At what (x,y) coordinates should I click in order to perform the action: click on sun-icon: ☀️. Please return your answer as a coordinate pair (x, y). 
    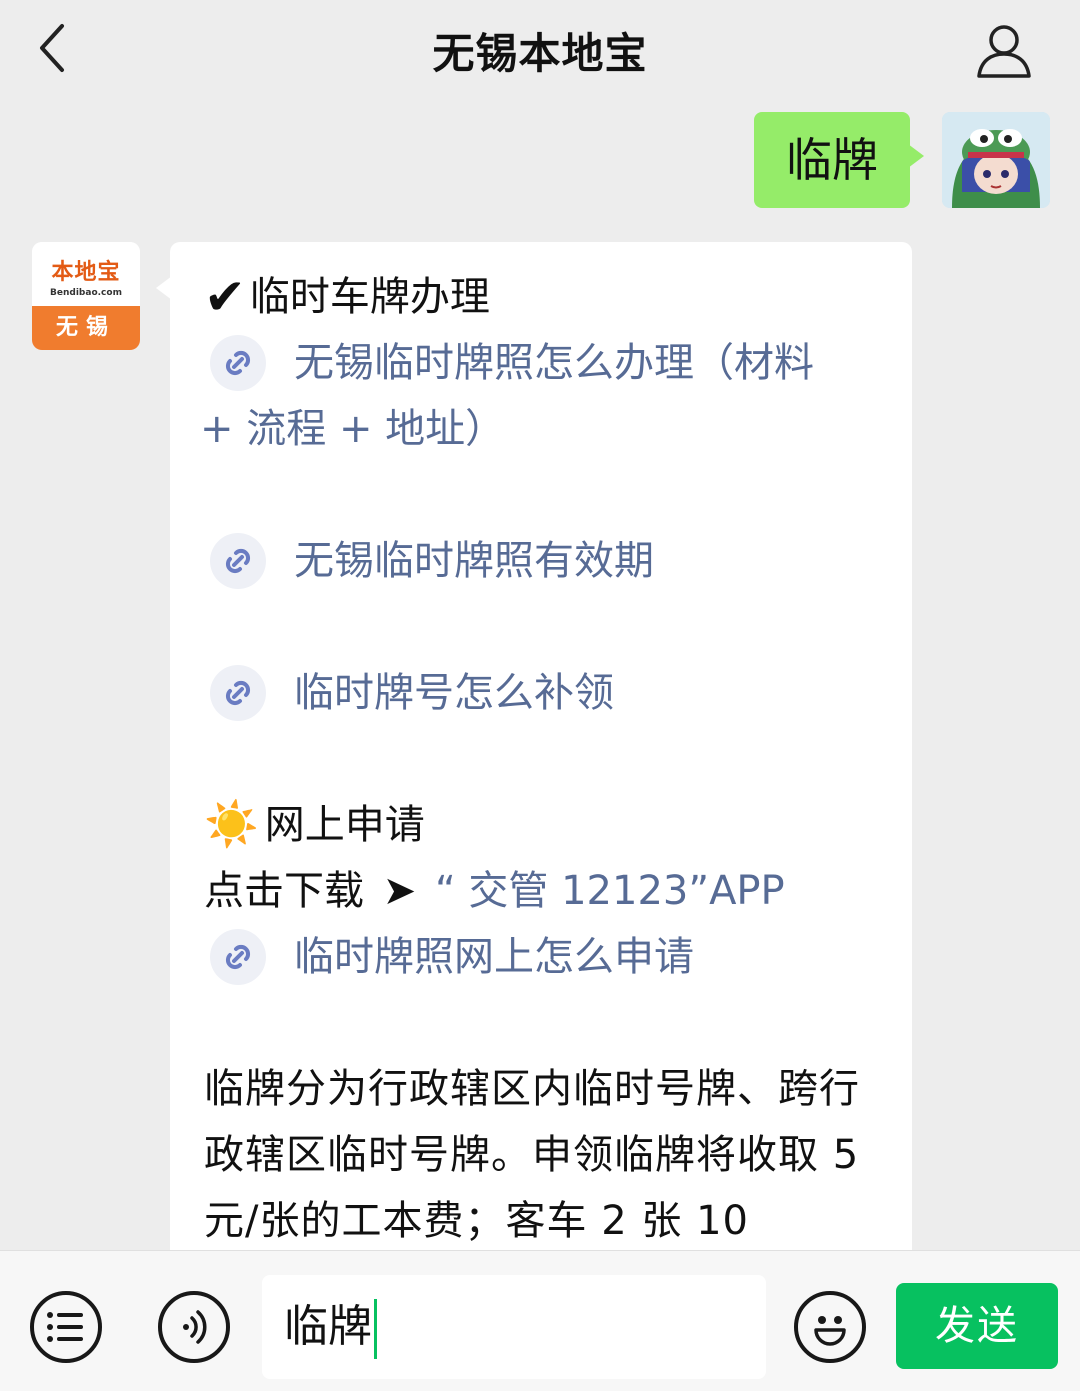
    Looking at the image, I should click on (231, 824).